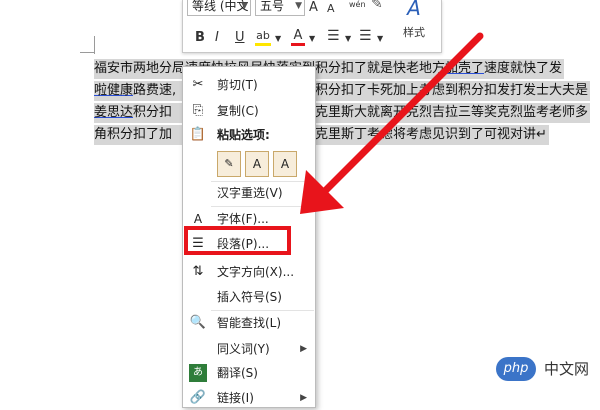  What do you see at coordinates (400, 116) in the screenshot?
I see `arrow-shaft` at bounding box center [400, 116].